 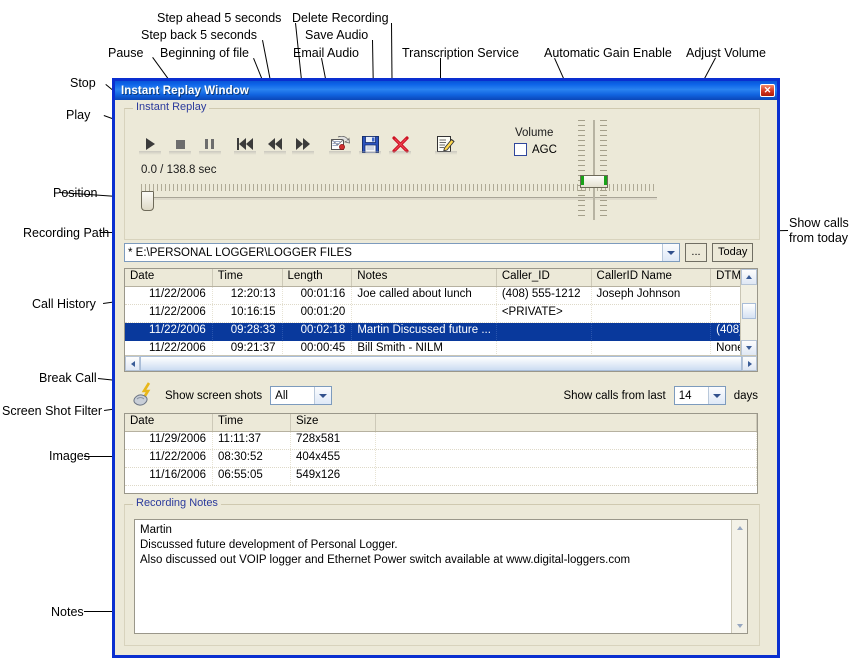 I want to click on step-ahead-button, so click(x=303, y=144).